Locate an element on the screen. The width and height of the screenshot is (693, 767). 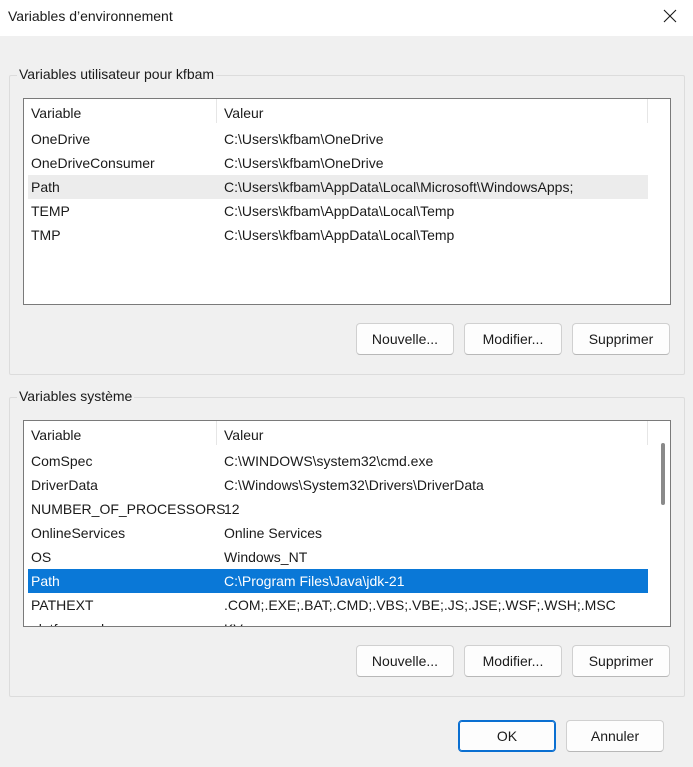
variable-name: ComSpec is located at coordinates (62, 461).